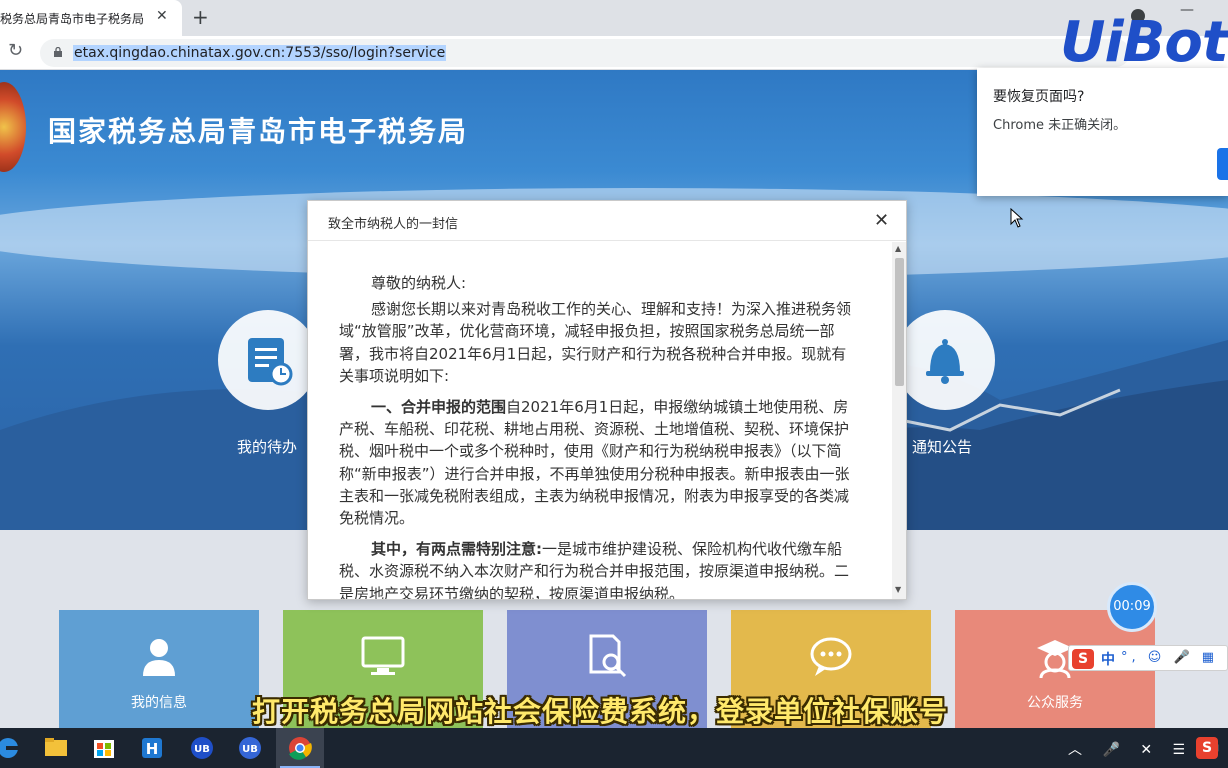 The height and width of the screenshot is (768, 1228). Describe the element at coordinates (258, 131) in the screenshot. I see `site-title: 国家税务总局青岛市电子税务局` at that location.